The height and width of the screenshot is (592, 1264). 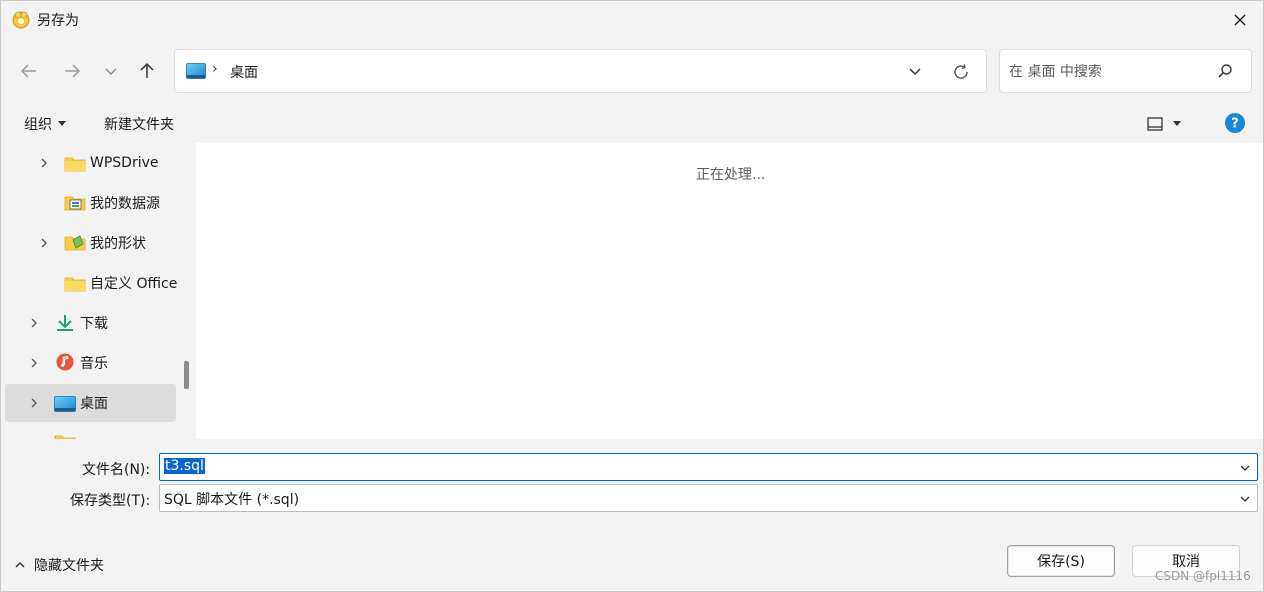 I want to click on organize-label: 组织, so click(x=38, y=125).